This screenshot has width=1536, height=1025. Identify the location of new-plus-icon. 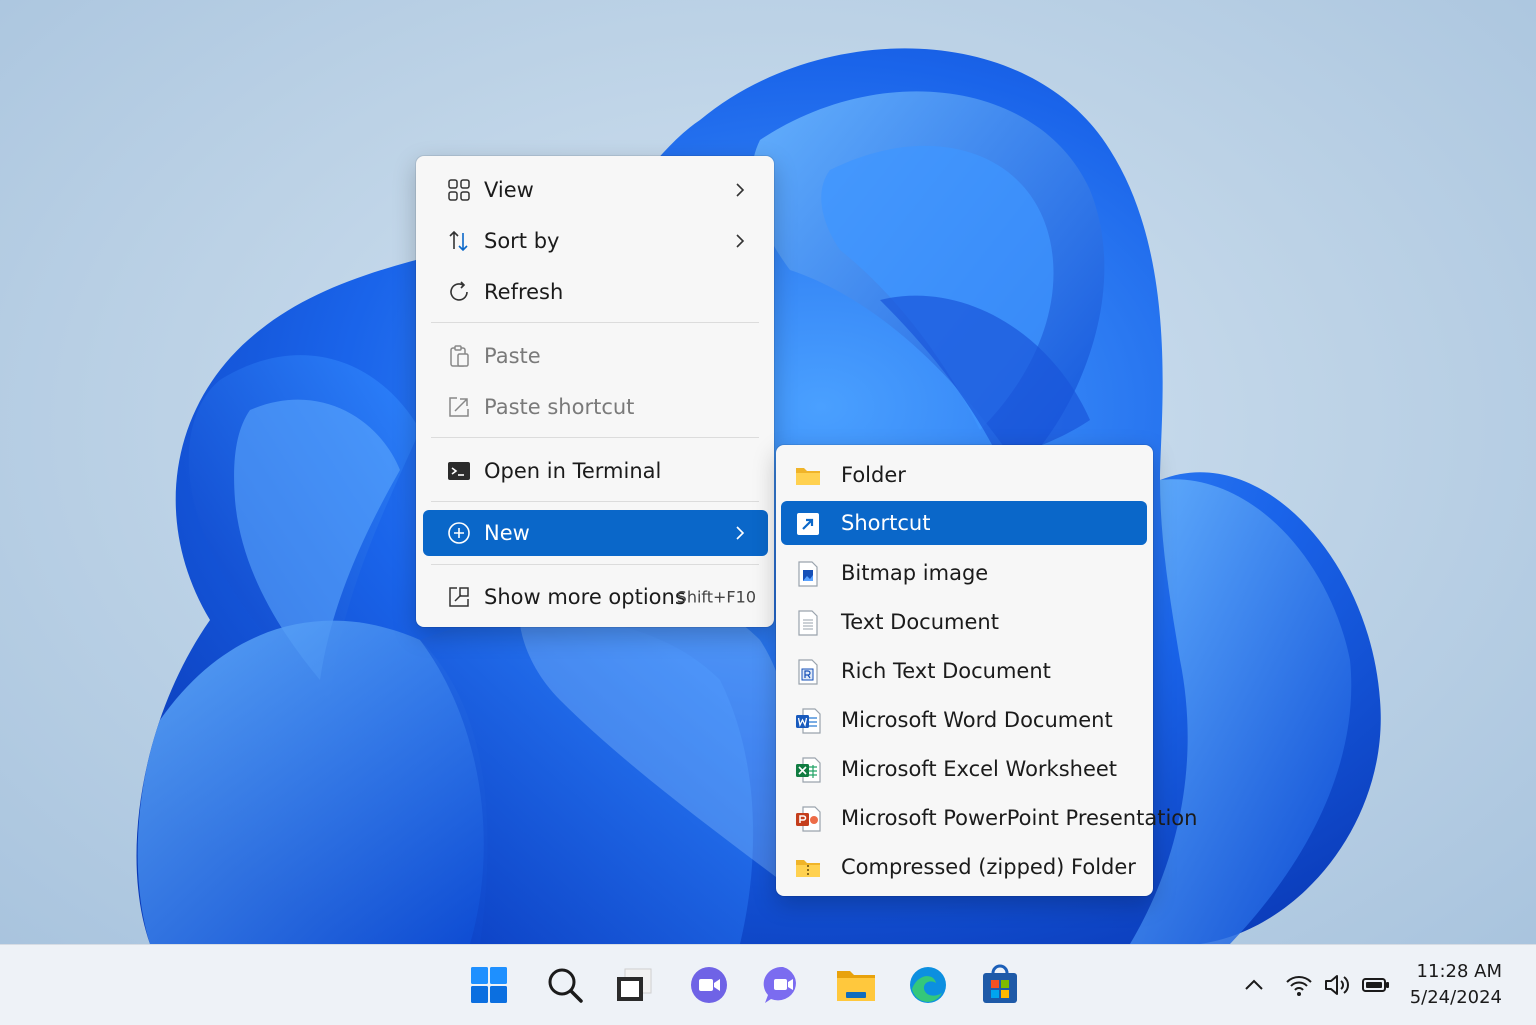
(459, 533).